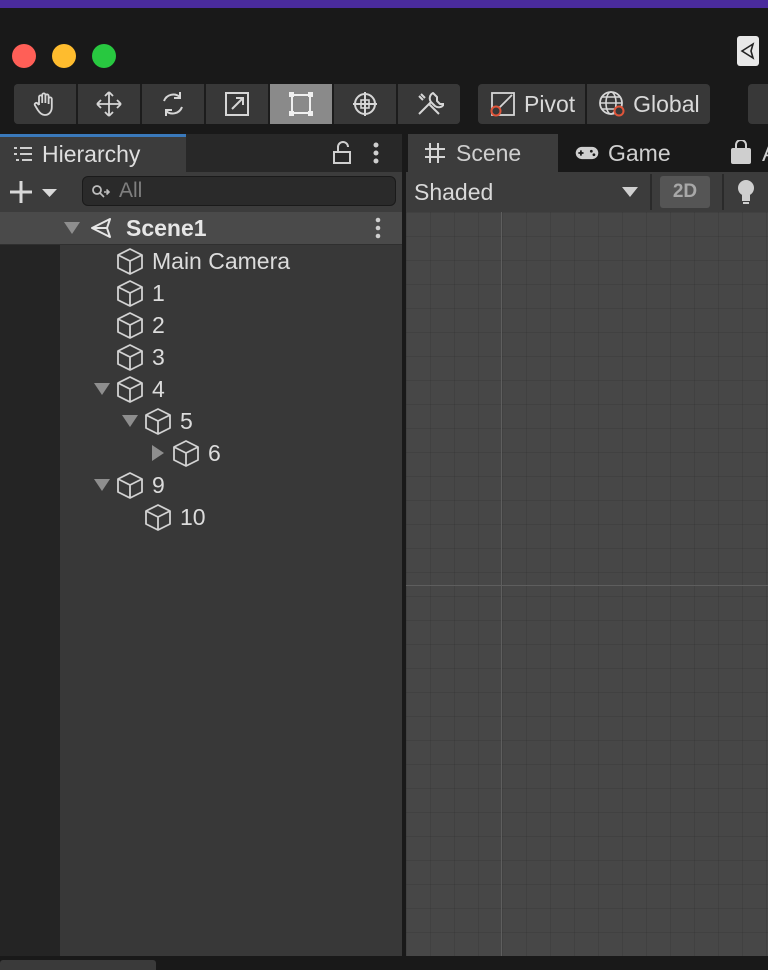 The height and width of the screenshot is (970, 768). I want to click on custom-tool-button, so click(429, 104).